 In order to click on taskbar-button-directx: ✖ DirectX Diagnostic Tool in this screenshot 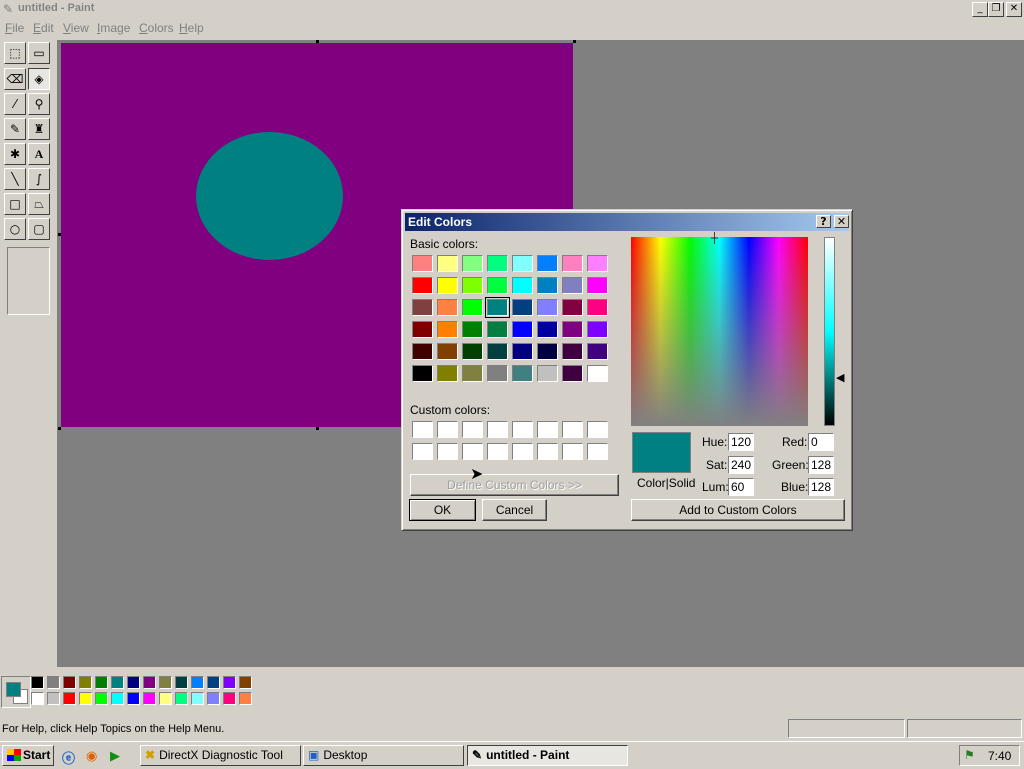, I will do `click(220, 755)`.